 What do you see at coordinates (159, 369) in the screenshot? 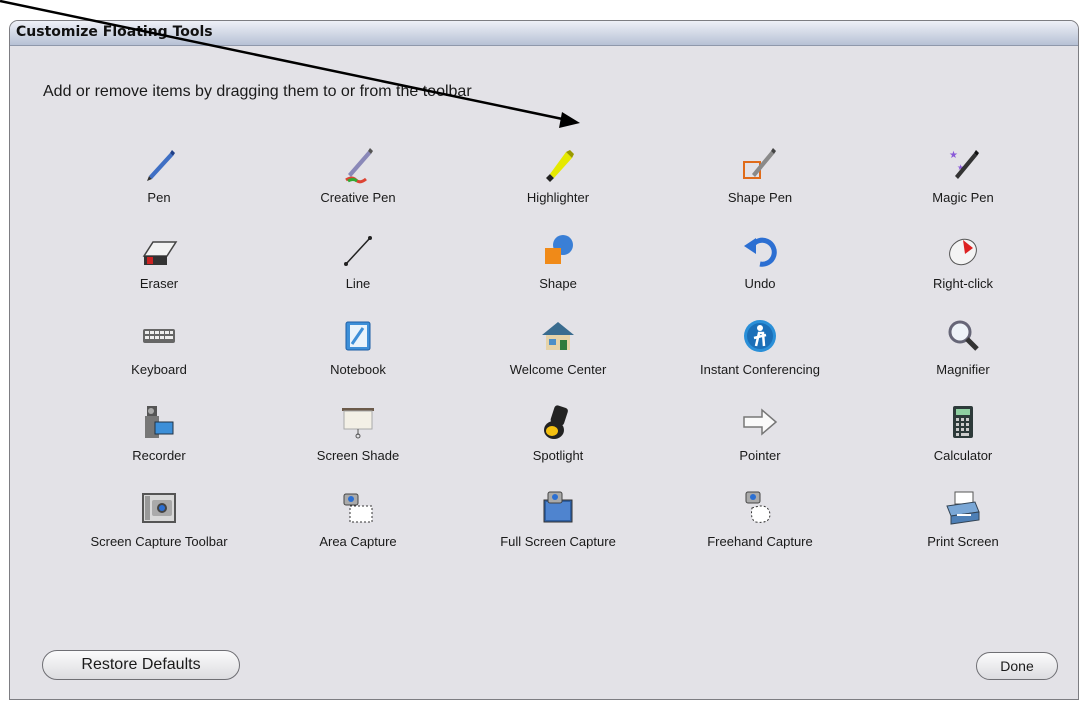
I see `tool-label: Keyboard` at bounding box center [159, 369].